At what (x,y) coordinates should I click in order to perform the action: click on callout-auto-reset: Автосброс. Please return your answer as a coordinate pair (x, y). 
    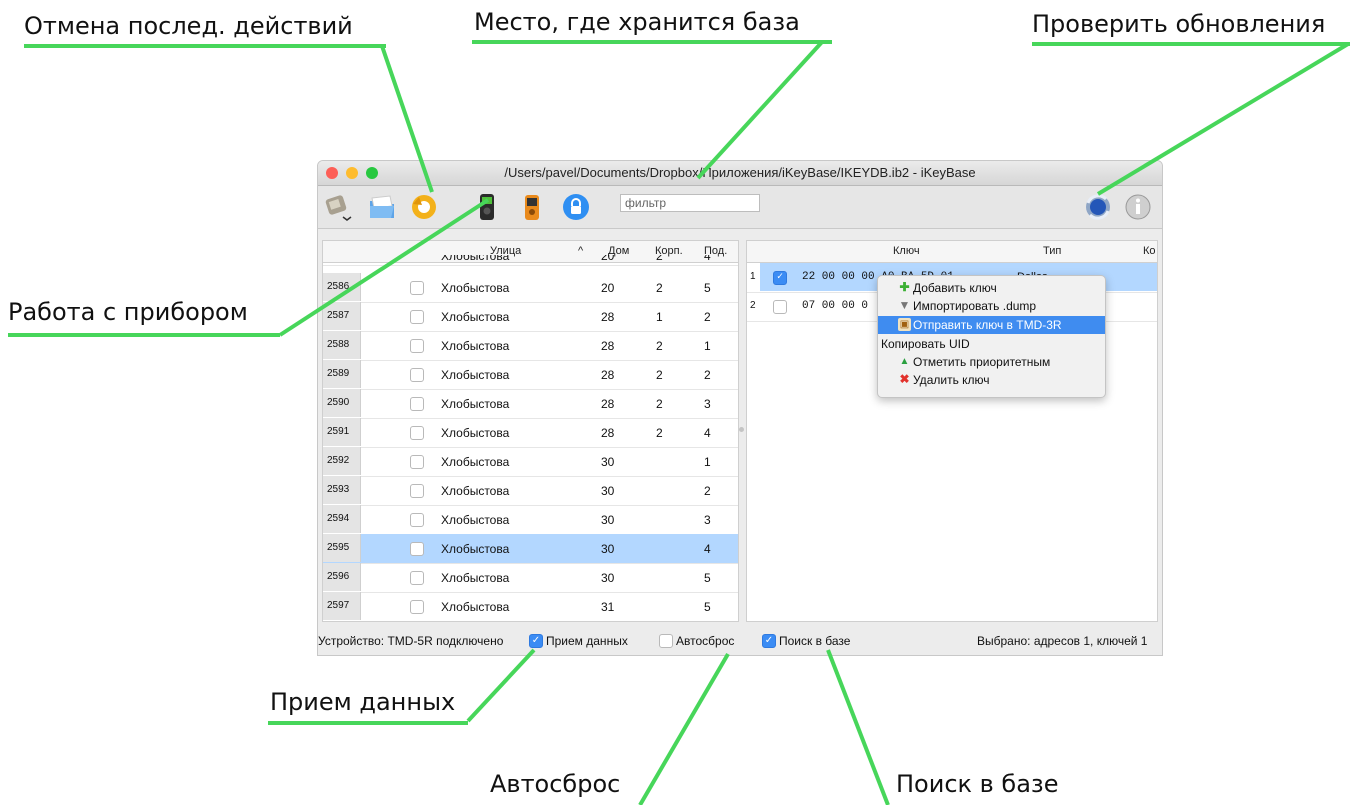
    Looking at the image, I should click on (555, 784).